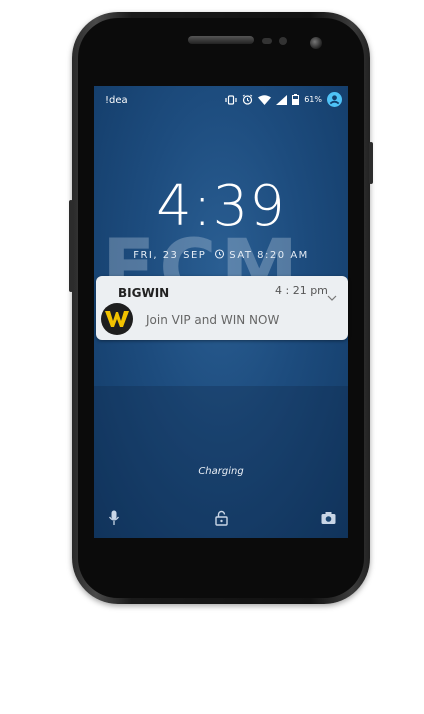  I want to click on date-text: FRI, 23 SEP, so click(170, 255).